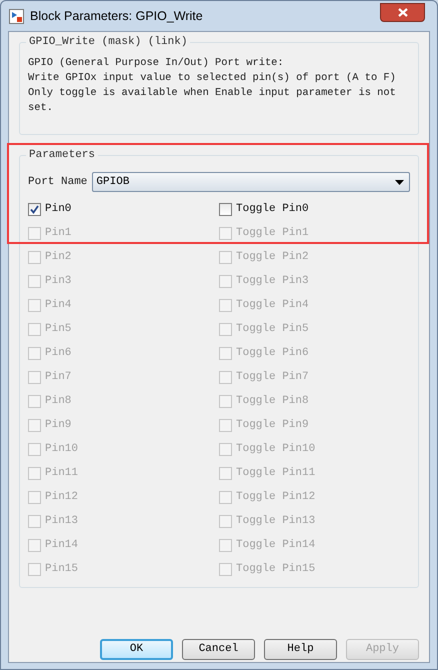 This screenshot has width=438, height=670. What do you see at coordinates (272, 305) in the screenshot?
I see `checkbox-label: Toggle Pin4` at bounding box center [272, 305].